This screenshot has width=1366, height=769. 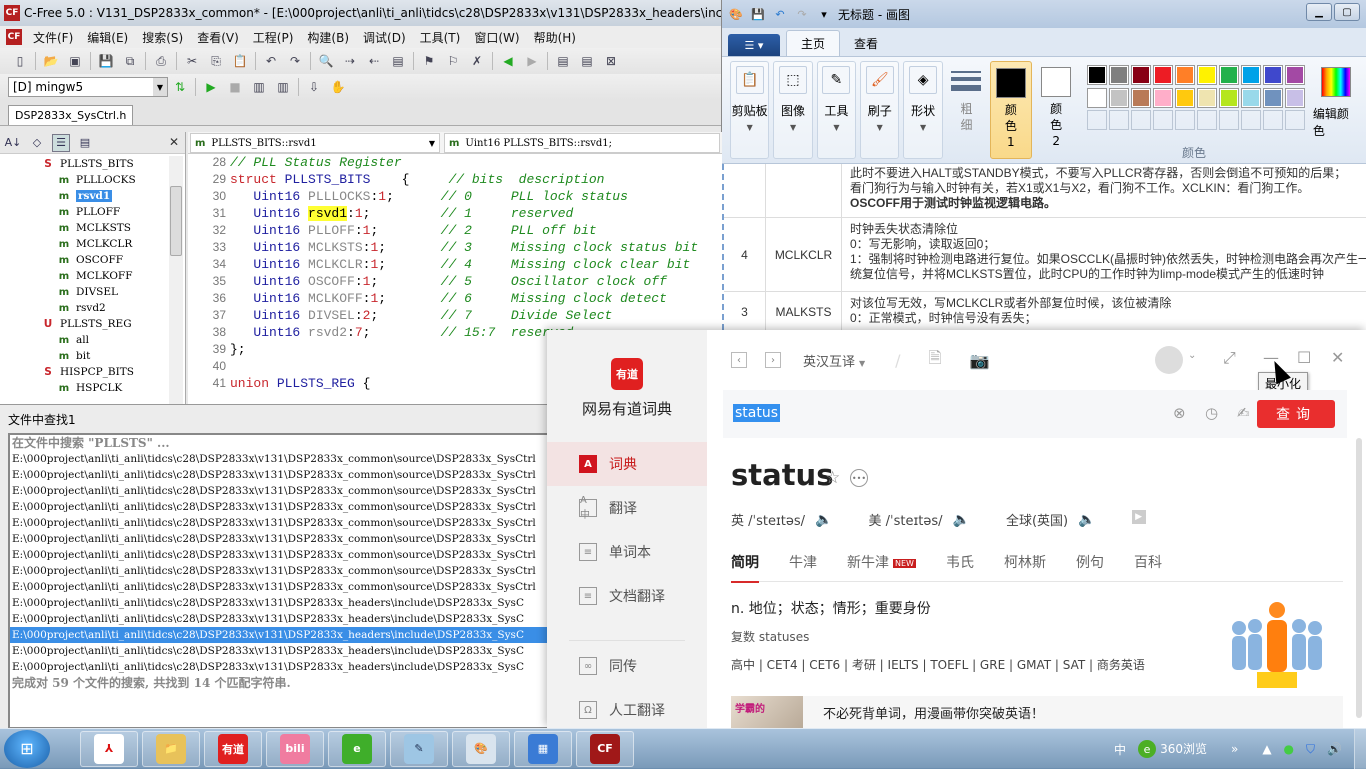 What do you see at coordinates (834, 360) in the screenshot?
I see `translation-mode-select: 英汉互译 ▼` at bounding box center [834, 360].